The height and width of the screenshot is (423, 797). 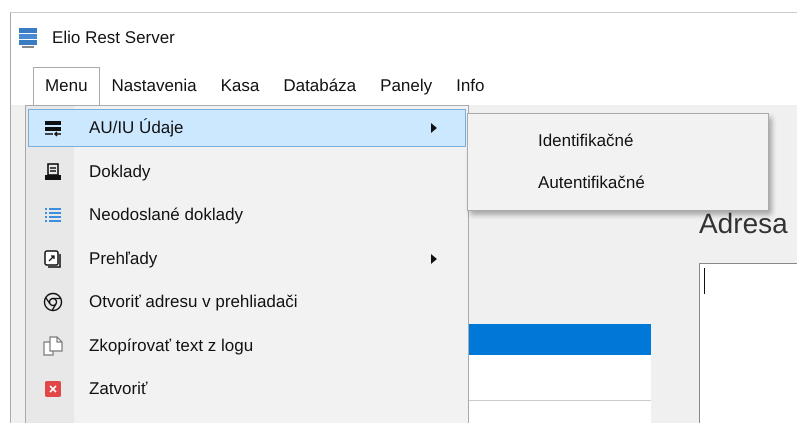 I want to click on menu-bar-item: Databáza, so click(x=319, y=86).